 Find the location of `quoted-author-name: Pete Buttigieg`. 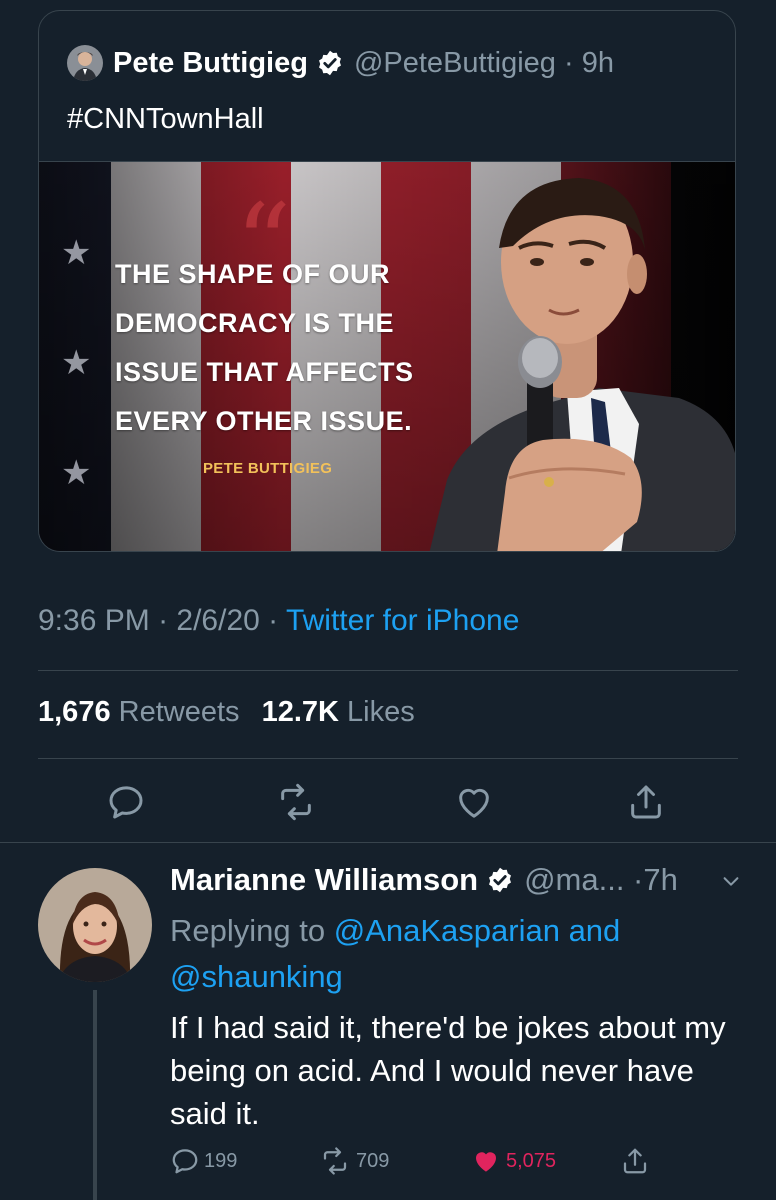

quoted-author-name: Pete Buttigieg is located at coordinates (210, 63).